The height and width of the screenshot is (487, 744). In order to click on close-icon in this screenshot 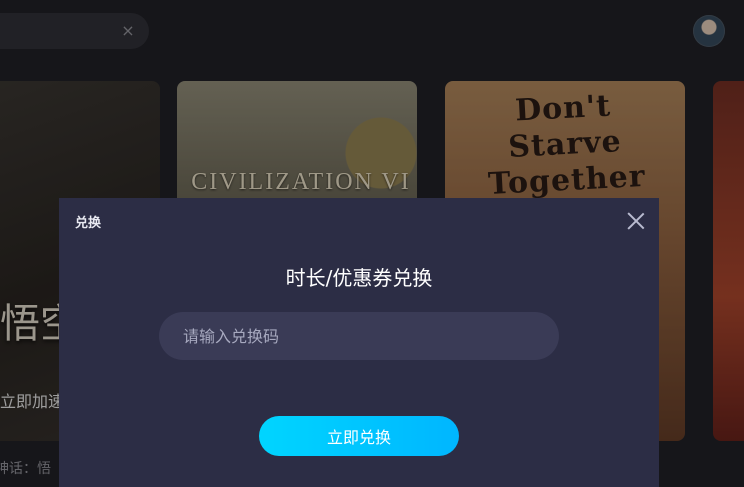, I will do `click(636, 221)`.